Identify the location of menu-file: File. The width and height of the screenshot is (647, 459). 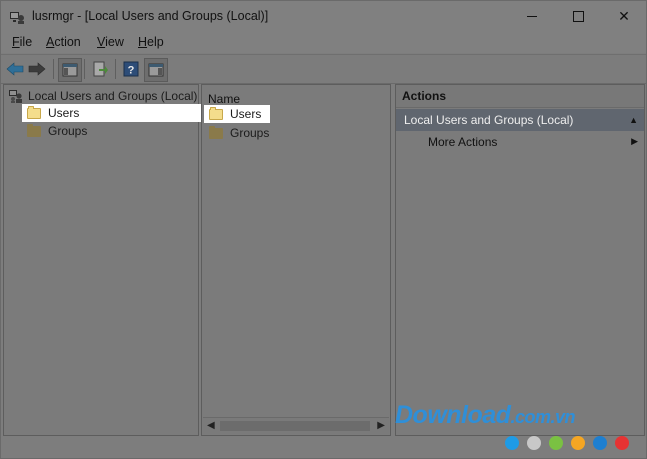
(22, 42).